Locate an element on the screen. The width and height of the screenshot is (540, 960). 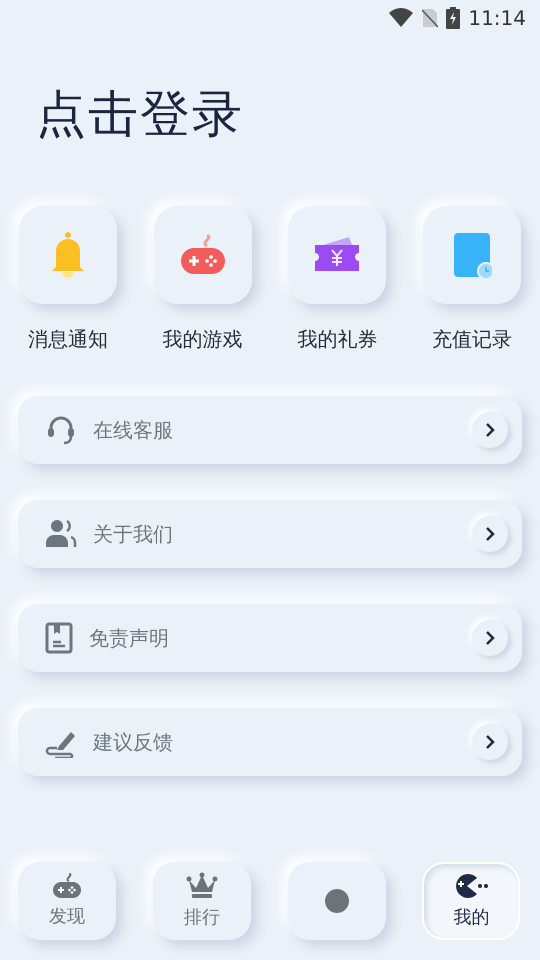
users-icon is located at coordinates (61, 534).